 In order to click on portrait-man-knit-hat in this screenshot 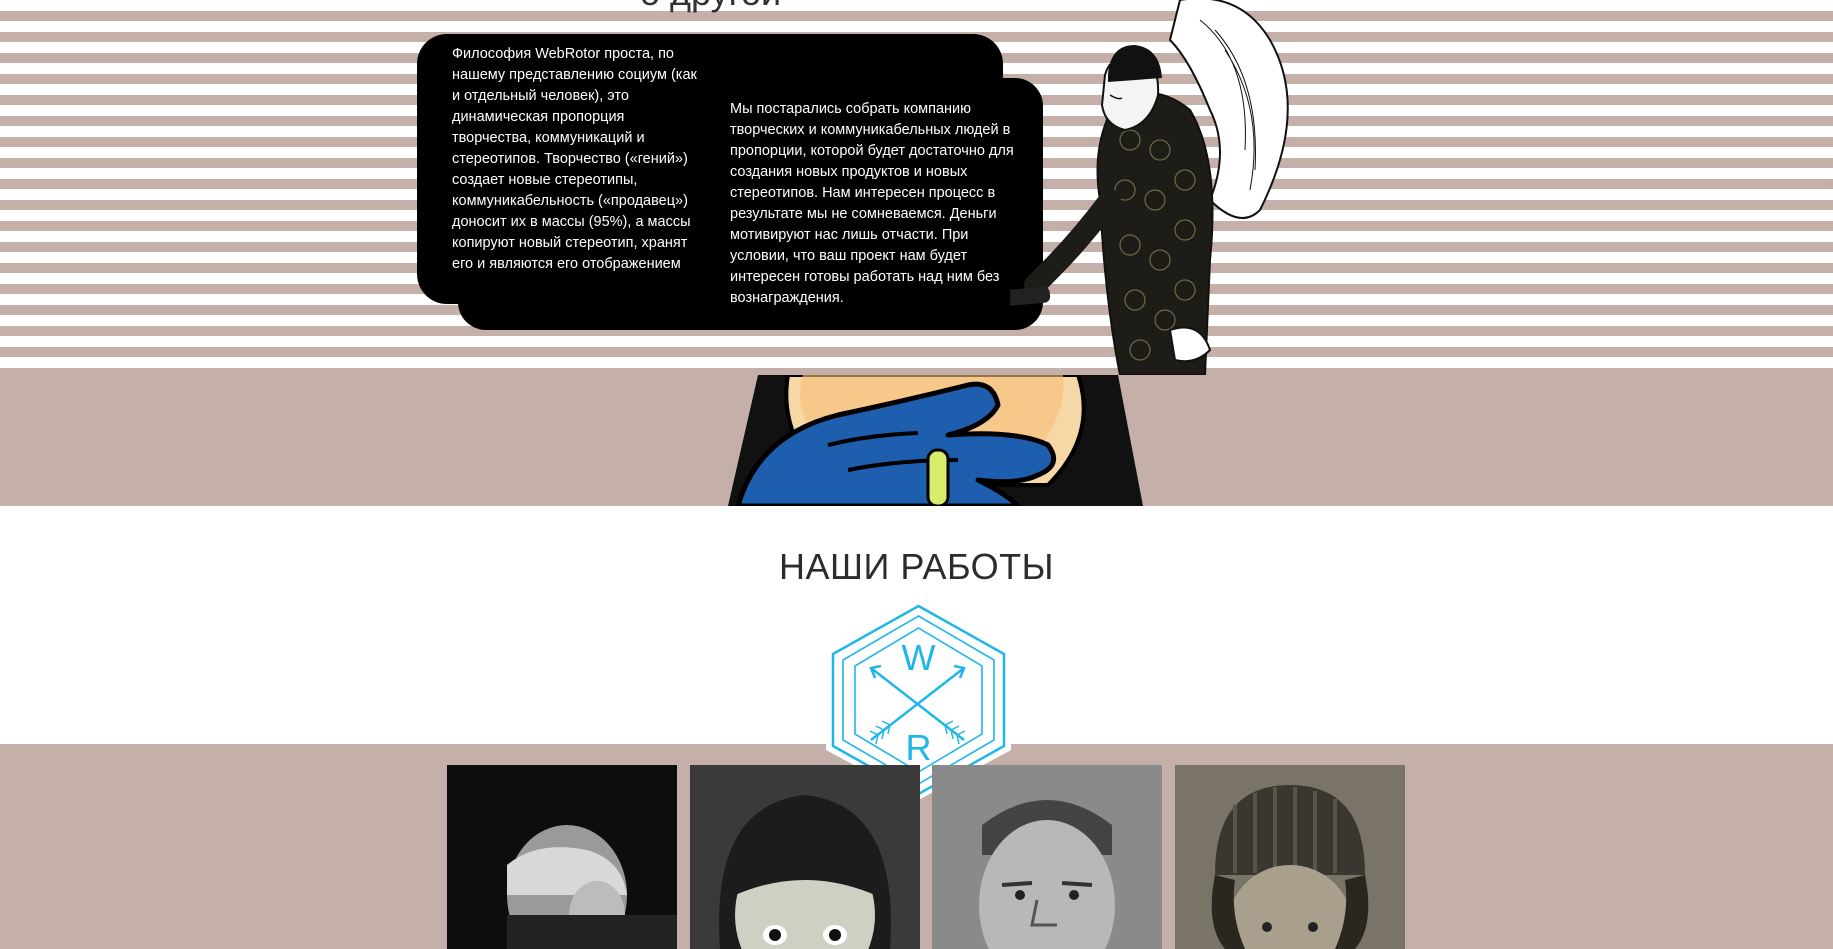, I will do `click(1290, 857)`.